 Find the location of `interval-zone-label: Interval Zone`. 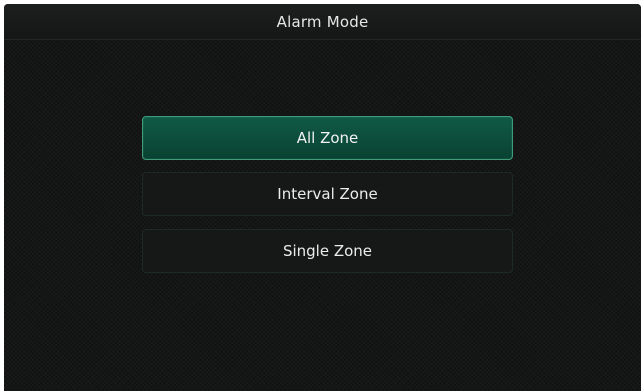

interval-zone-label: Interval Zone is located at coordinates (327, 194).